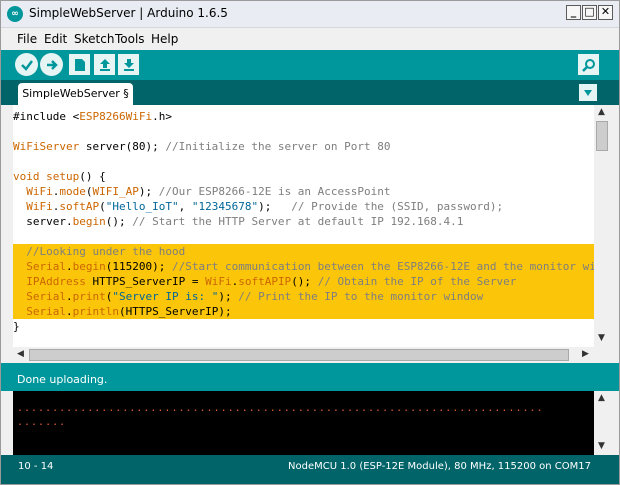  I want to click on menu-tools: Tools, so click(130, 39).